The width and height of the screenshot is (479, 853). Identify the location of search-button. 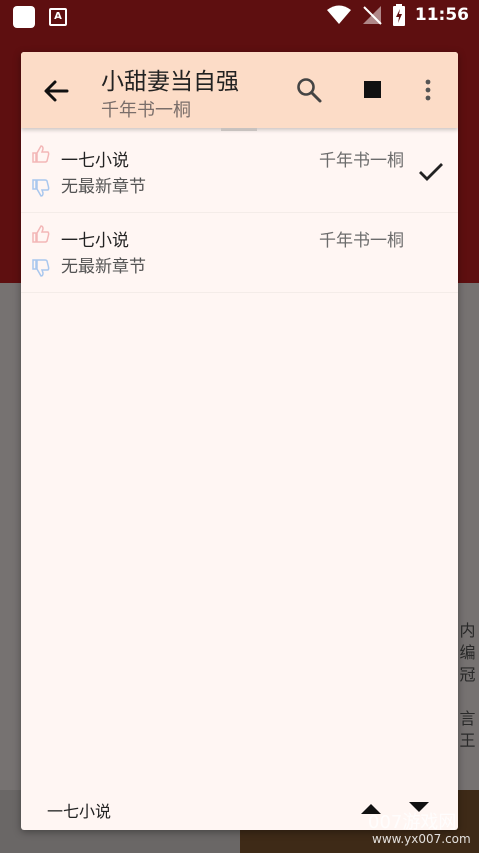
(309, 90).